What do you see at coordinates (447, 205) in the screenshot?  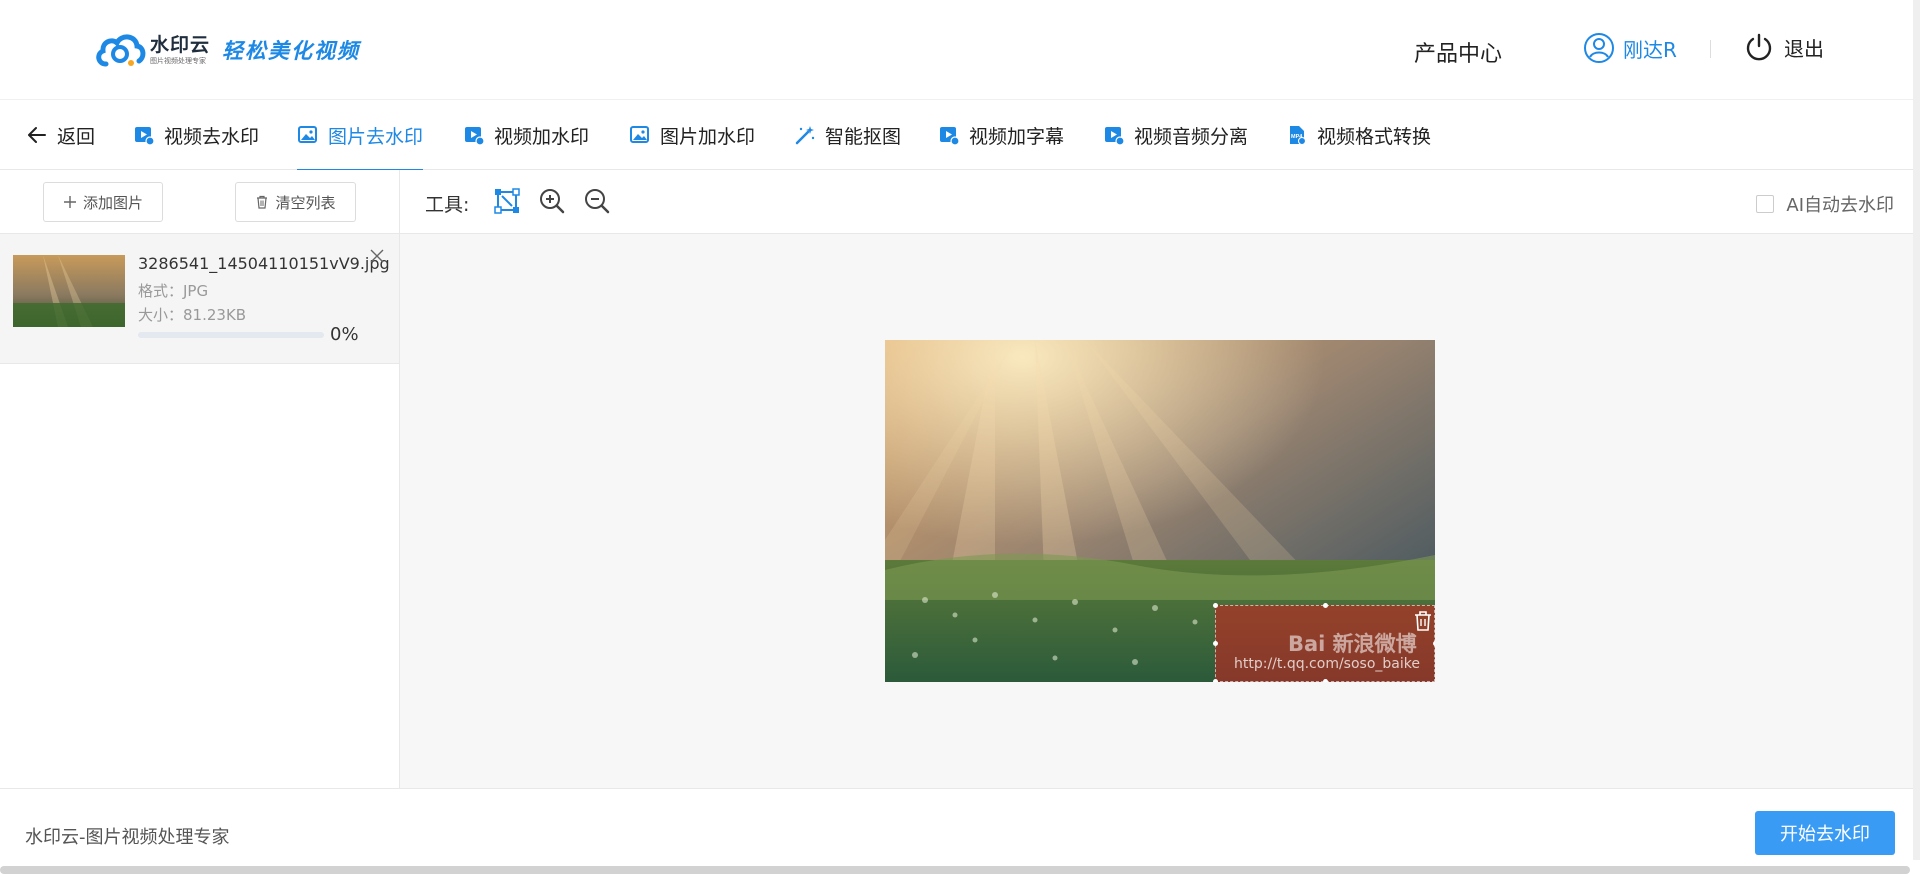 I see `tools-label: 工具:` at bounding box center [447, 205].